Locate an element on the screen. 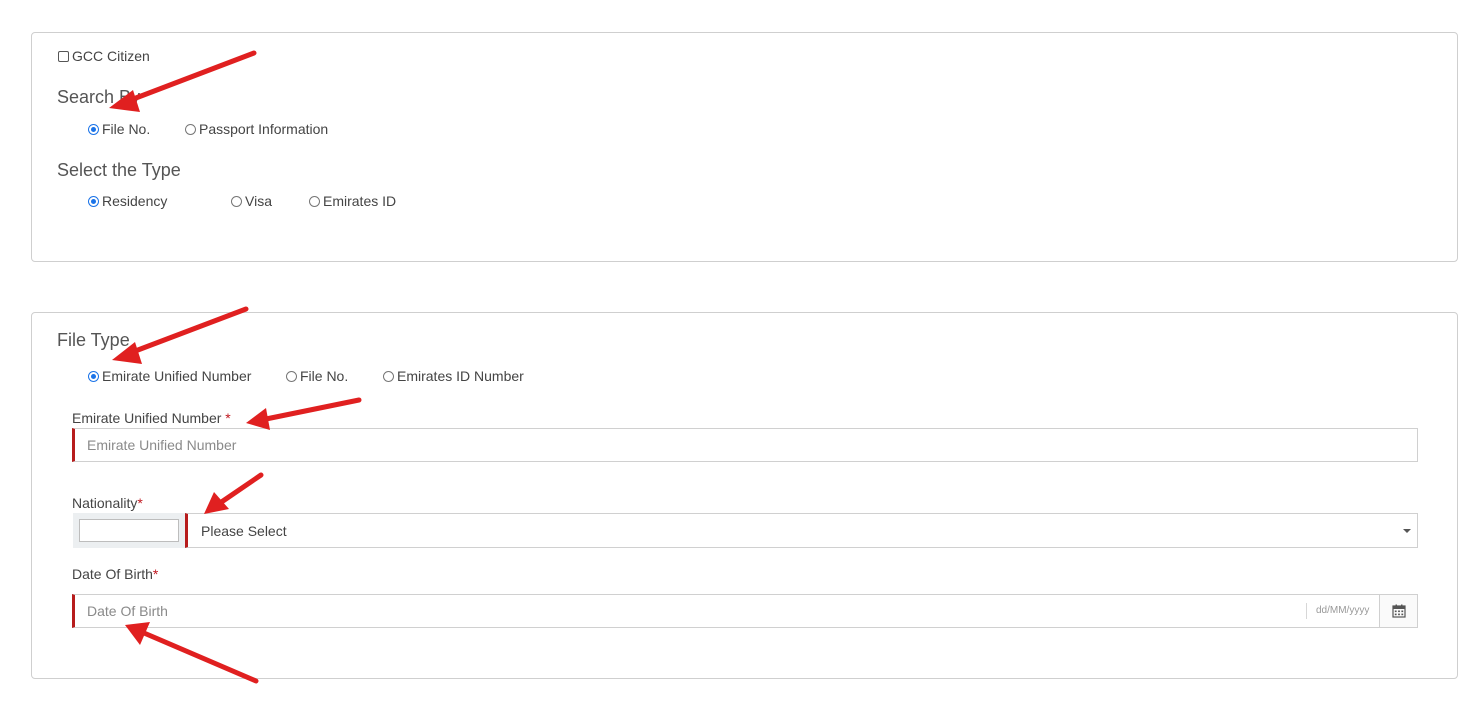  file-type-file-no-option: File No. is located at coordinates (317, 376).